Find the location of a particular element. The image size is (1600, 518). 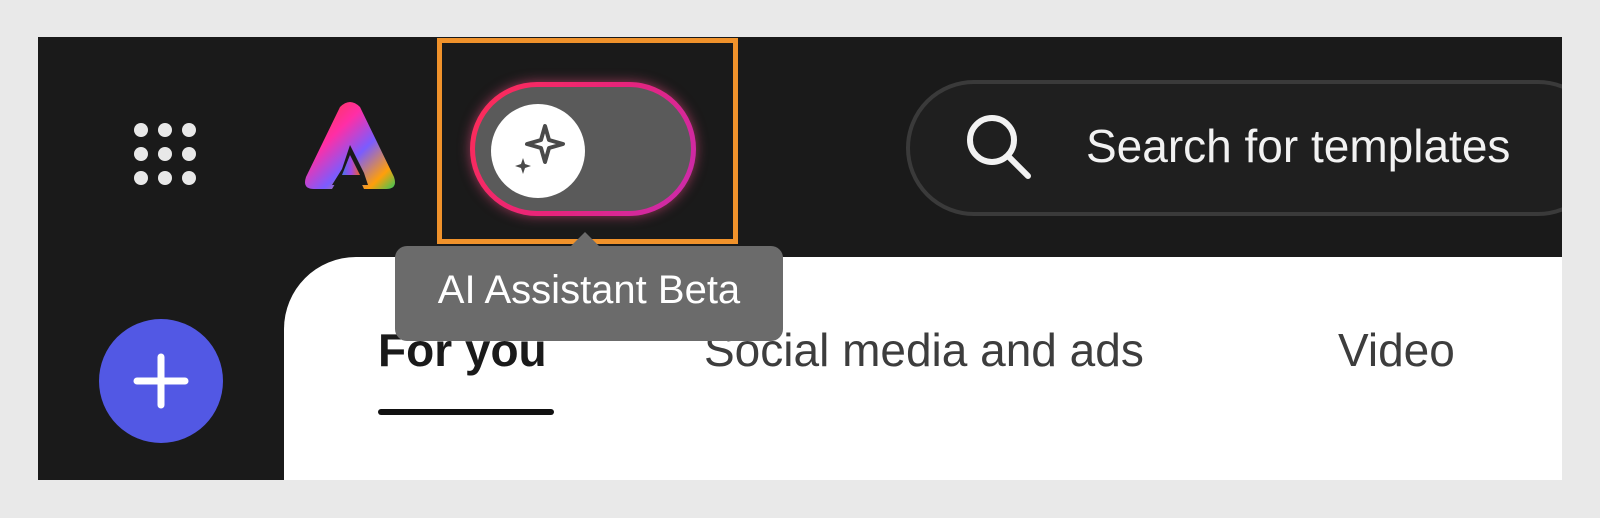

ai-assistant-tooltip: AI Assistant Beta is located at coordinates (589, 286).